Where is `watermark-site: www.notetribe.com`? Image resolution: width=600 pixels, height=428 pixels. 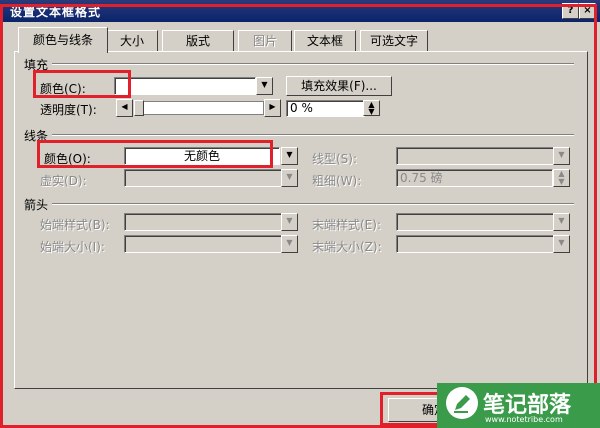 watermark-site: www.notetribe.com is located at coordinates (524, 419).